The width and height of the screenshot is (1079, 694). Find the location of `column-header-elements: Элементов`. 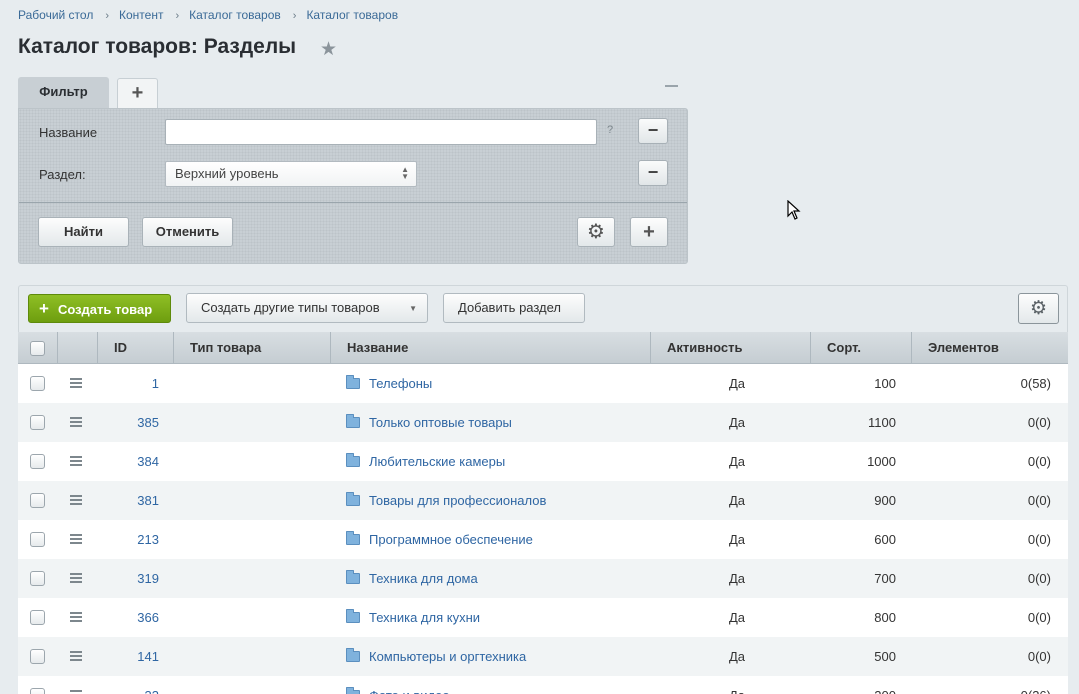

column-header-elements: Элементов is located at coordinates (990, 348).